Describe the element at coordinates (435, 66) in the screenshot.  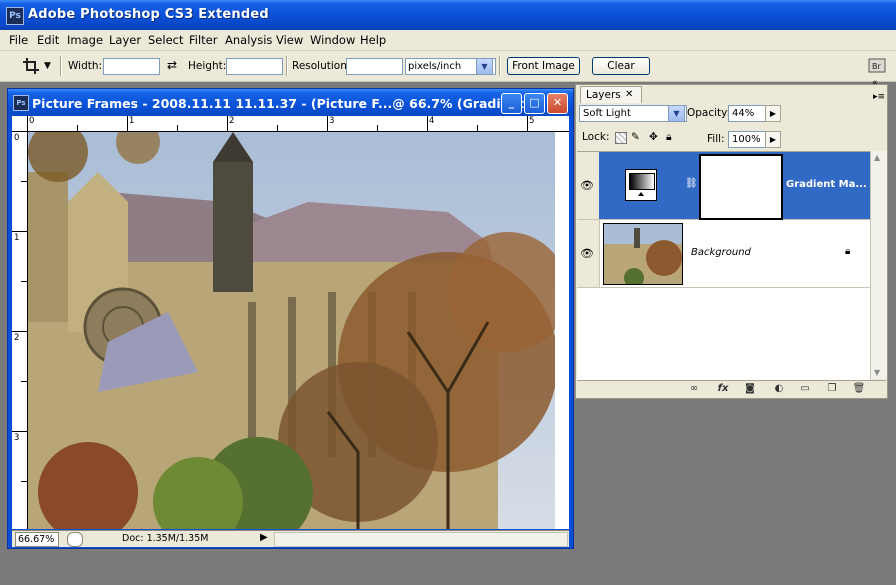
I see `units-value: pixels/inch` at that location.